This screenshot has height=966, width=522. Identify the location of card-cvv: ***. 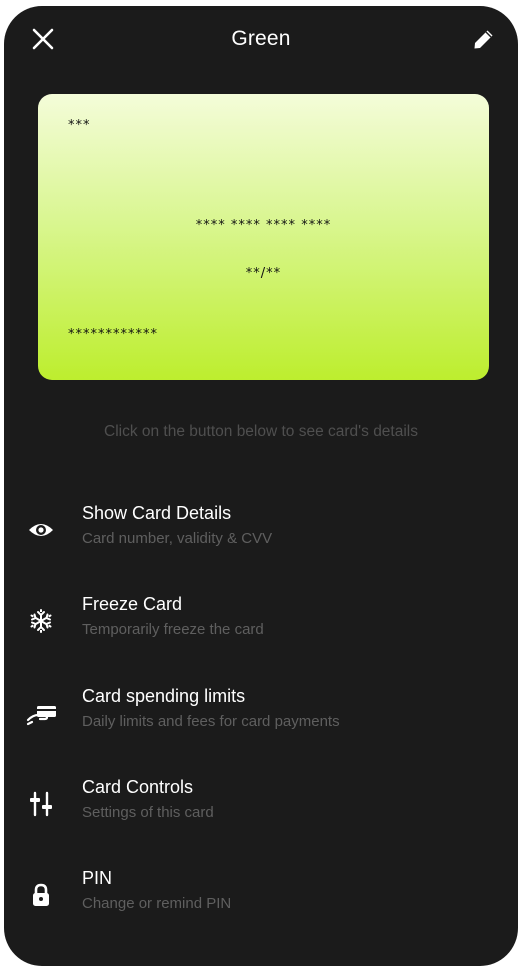
(79, 125).